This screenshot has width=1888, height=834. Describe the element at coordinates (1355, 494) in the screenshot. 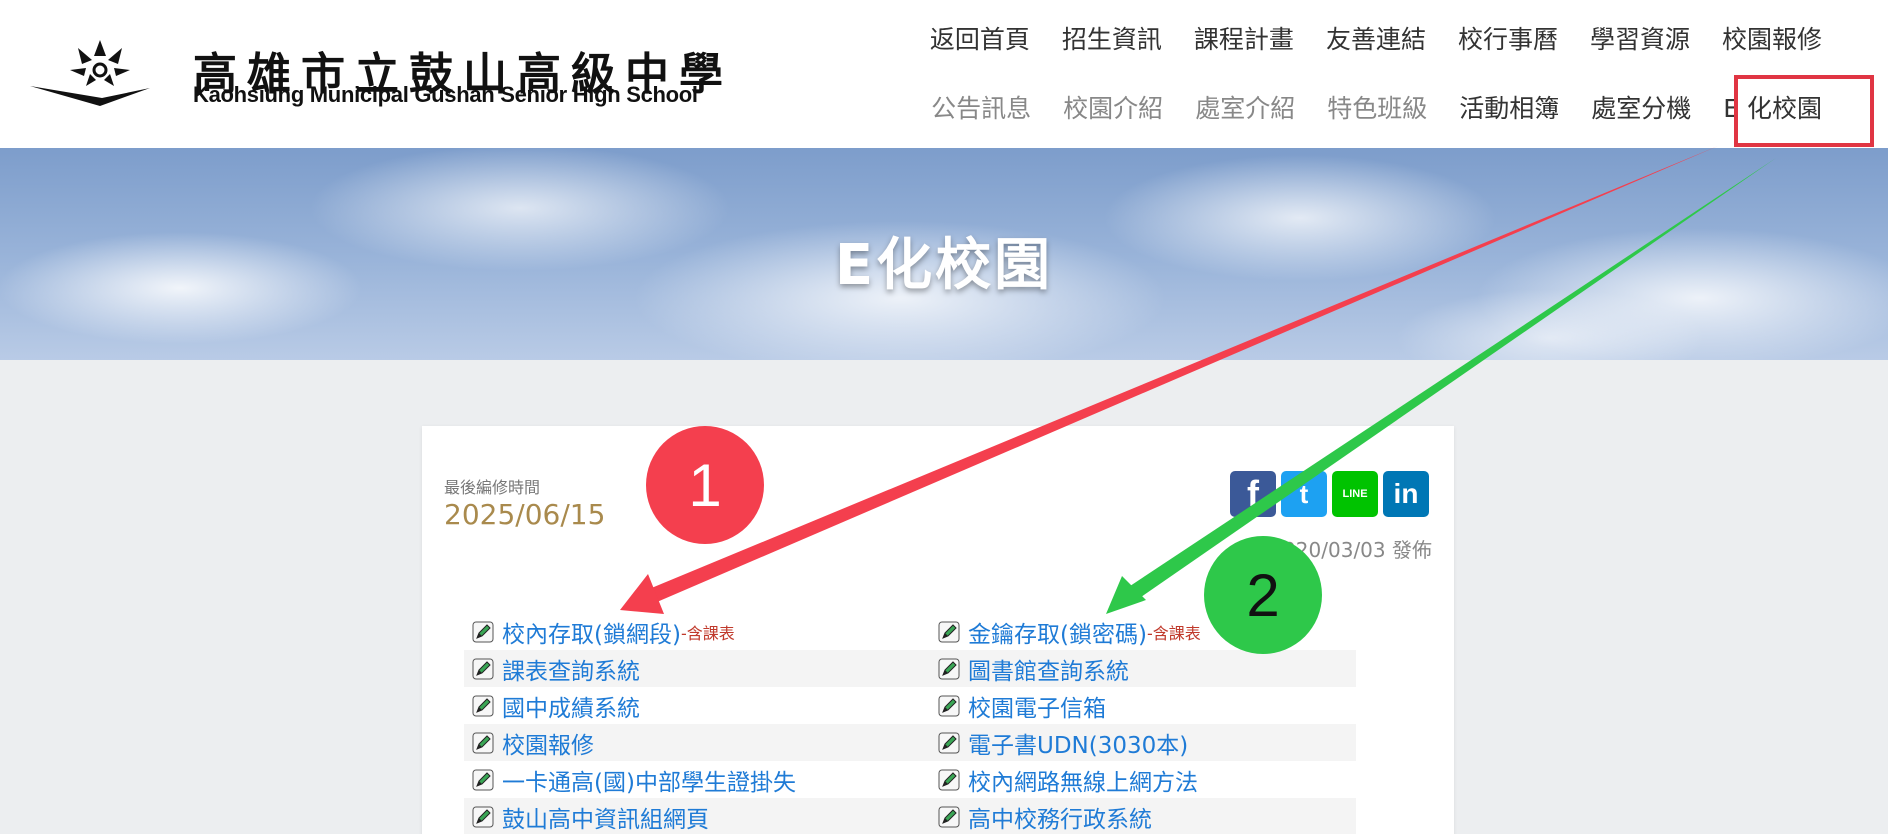

I see `line-share-icon: LINE` at that location.